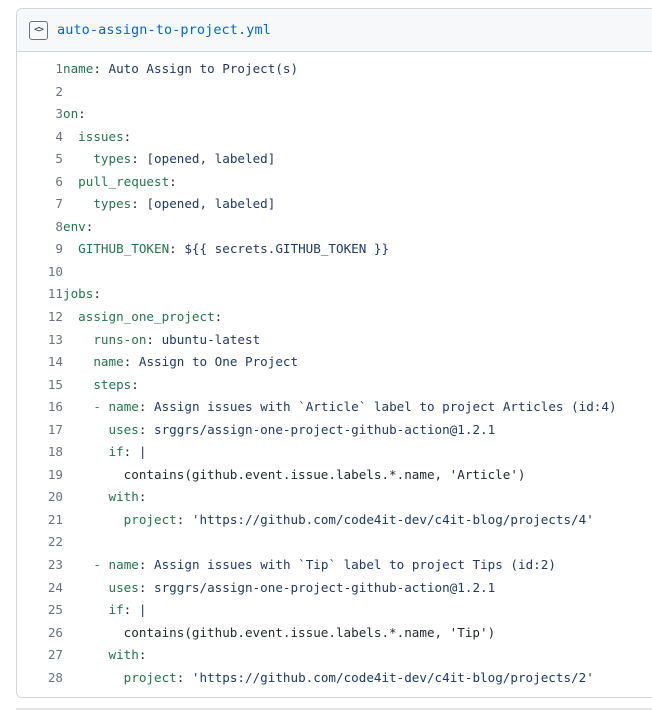 The image size is (652, 719). Describe the element at coordinates (55, 362) in the screenshot. I see `line-number: 14` at that location.